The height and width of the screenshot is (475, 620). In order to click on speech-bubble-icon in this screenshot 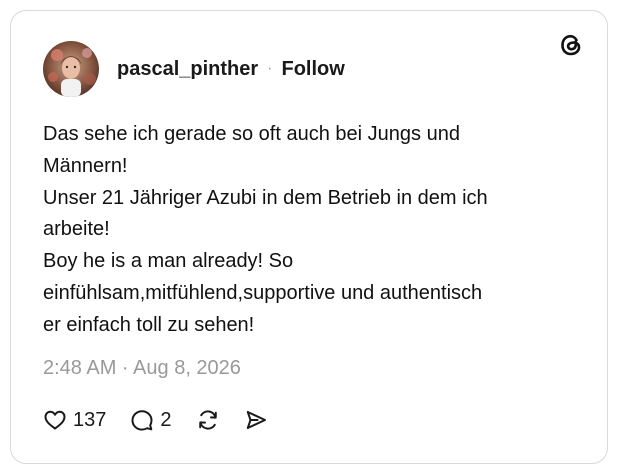, I will do `click(142, 420)`.